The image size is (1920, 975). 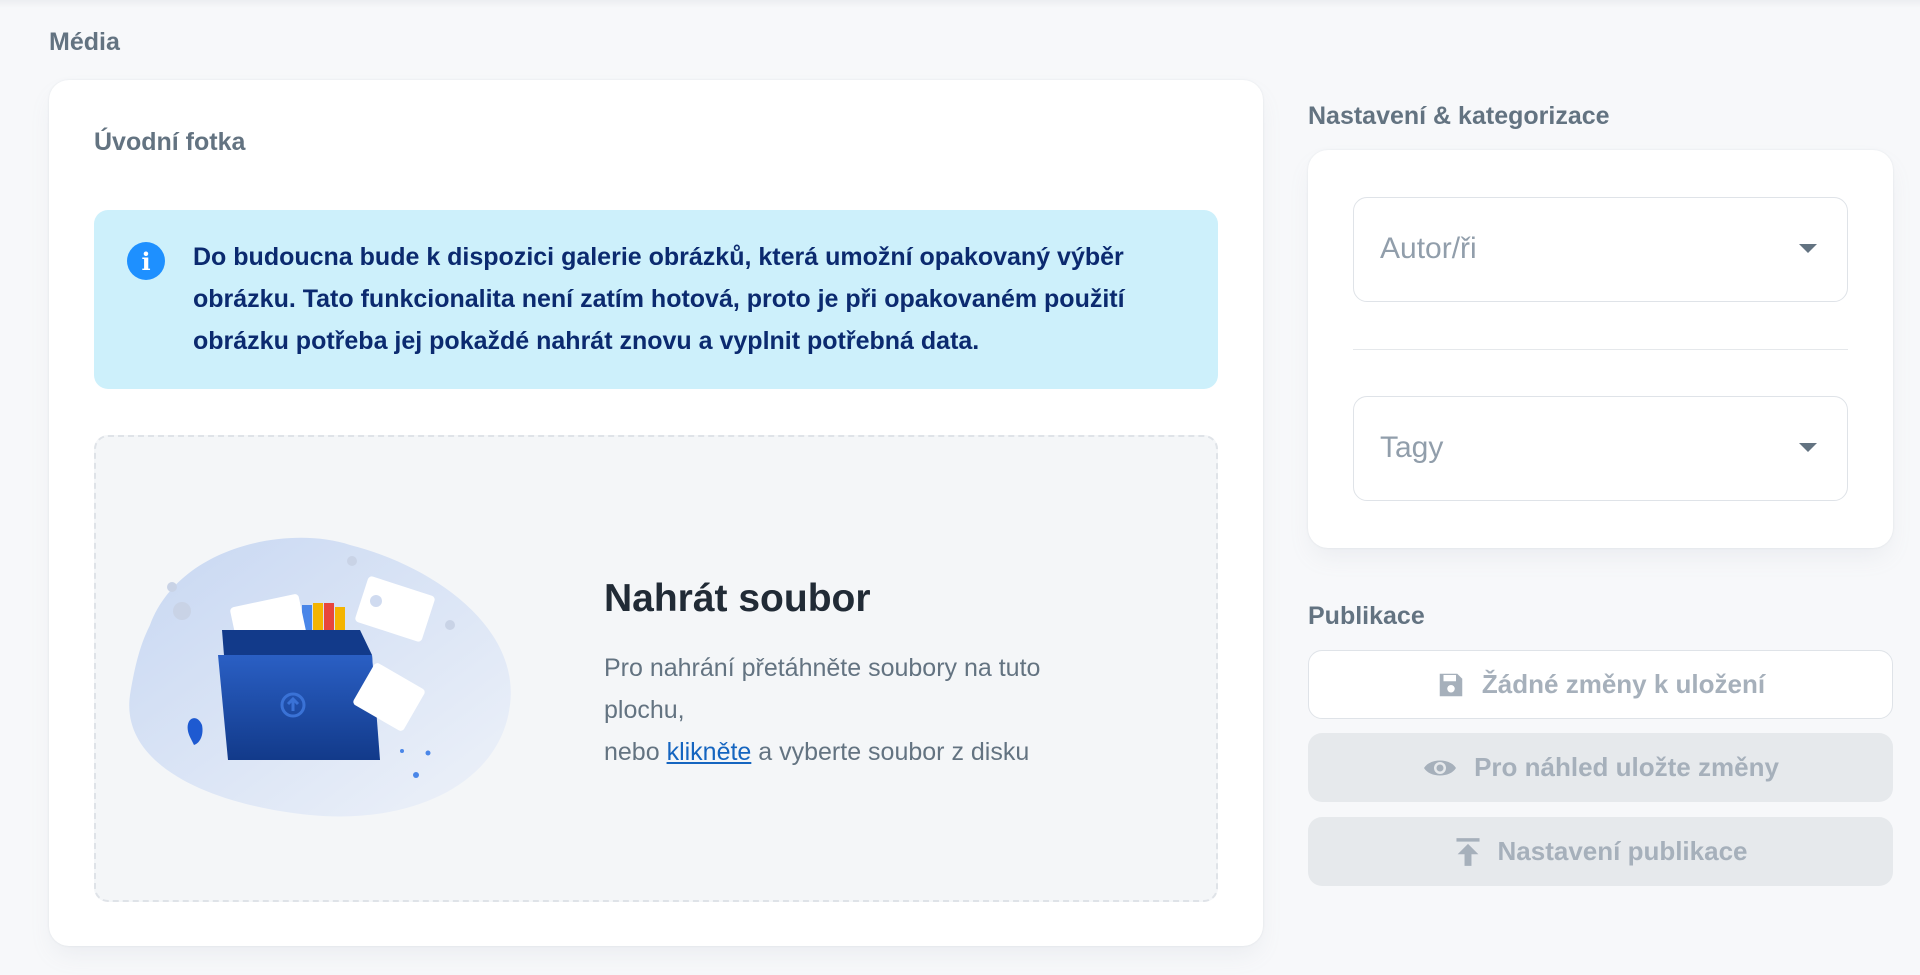 What do you see at coordinates (709, 752) in the screenshot?
I see `upload-browse-link: klikněte` at bounding box center [709, 752].